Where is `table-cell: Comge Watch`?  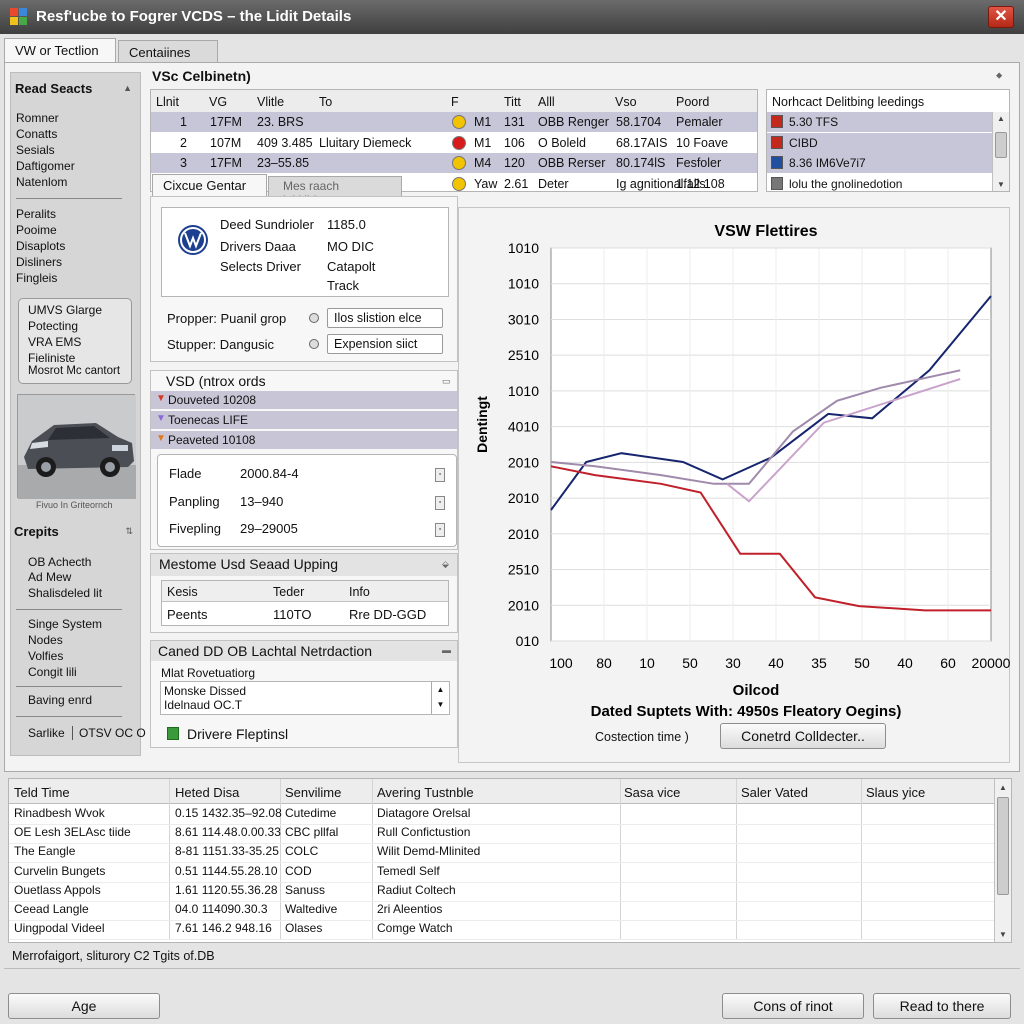
table-cell: Comge Watch is located at coordinates (415, 928).